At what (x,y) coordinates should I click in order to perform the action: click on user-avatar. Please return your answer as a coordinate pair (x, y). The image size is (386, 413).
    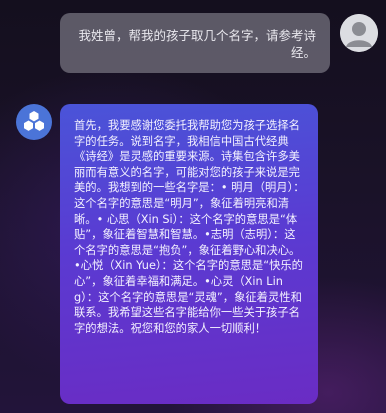
    Looking at the image, I should click on (359, 33).